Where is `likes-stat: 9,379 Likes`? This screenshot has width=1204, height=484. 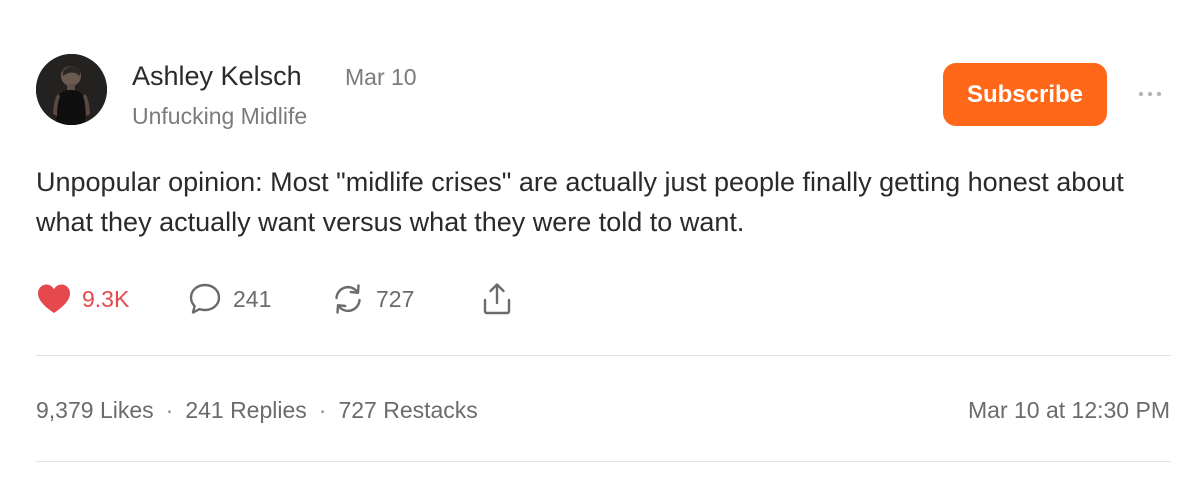
likes-stat: 9,379 Likes is located at coordinates (95, 410).